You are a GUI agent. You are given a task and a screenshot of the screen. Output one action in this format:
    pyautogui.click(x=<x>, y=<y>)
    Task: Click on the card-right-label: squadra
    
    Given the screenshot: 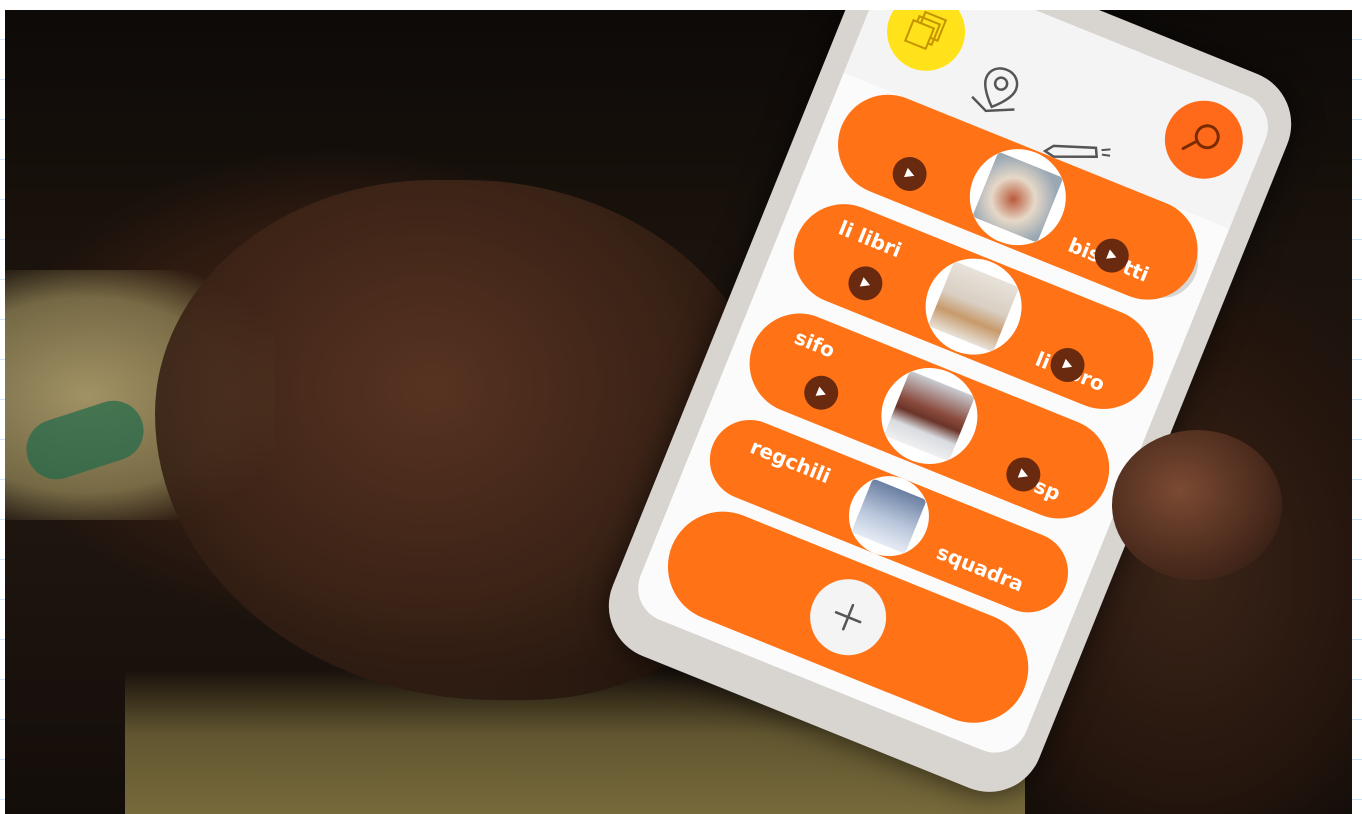 What is the action you would take?
    pyautogui.click(x=980, y=568)
    